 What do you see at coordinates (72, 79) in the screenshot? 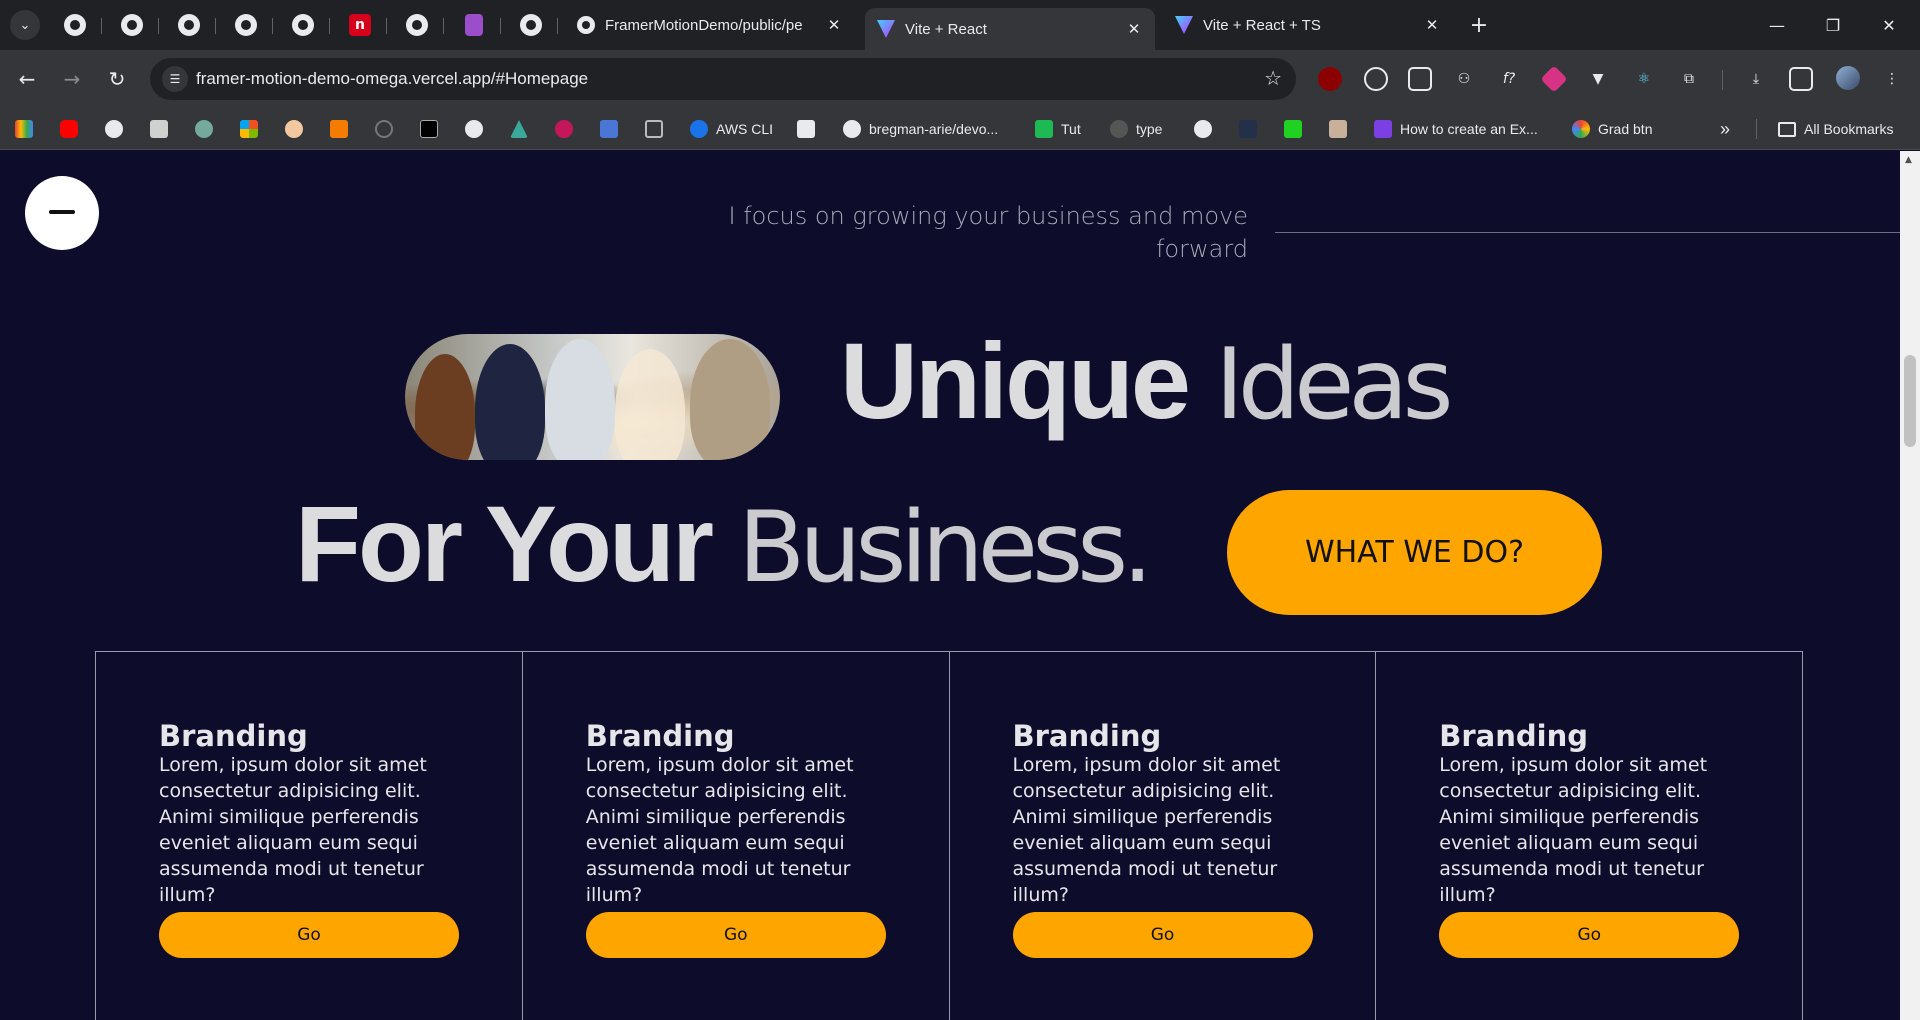
I see `forward-button: →` at bounding box center [72, 79].